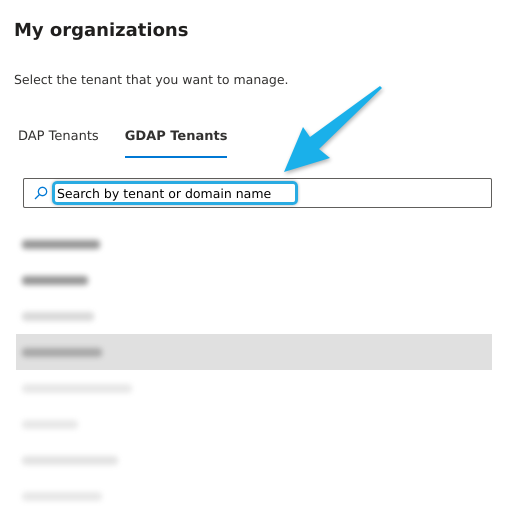  Describe the element at coordinates (254, 352) in the screenshot. I see `tenant-row` at that location.